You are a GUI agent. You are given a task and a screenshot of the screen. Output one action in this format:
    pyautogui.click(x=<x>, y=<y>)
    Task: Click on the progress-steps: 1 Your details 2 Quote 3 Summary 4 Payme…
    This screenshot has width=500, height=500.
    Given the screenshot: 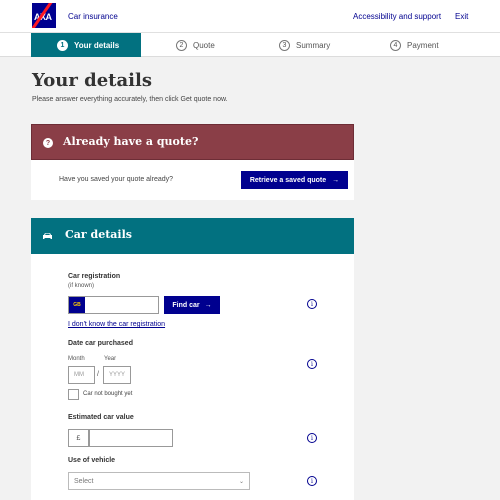 What is the action you would take?
    pyautogui.click(x=250, y=45)
    